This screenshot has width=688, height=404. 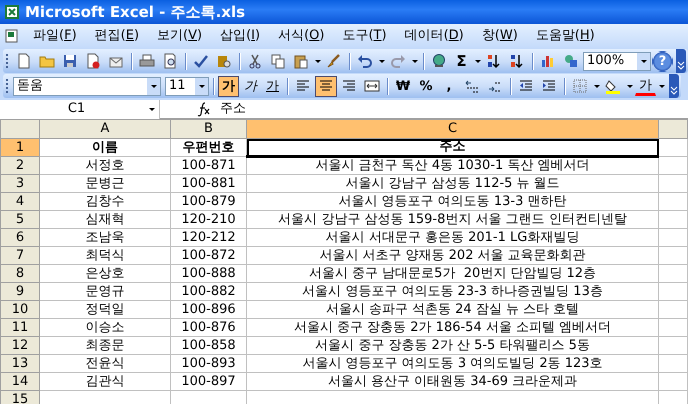 What do you see at coordinates (499, 36) in the screenshot?
I see `menu-item: 창(W)` at bounding box center [499, 36].